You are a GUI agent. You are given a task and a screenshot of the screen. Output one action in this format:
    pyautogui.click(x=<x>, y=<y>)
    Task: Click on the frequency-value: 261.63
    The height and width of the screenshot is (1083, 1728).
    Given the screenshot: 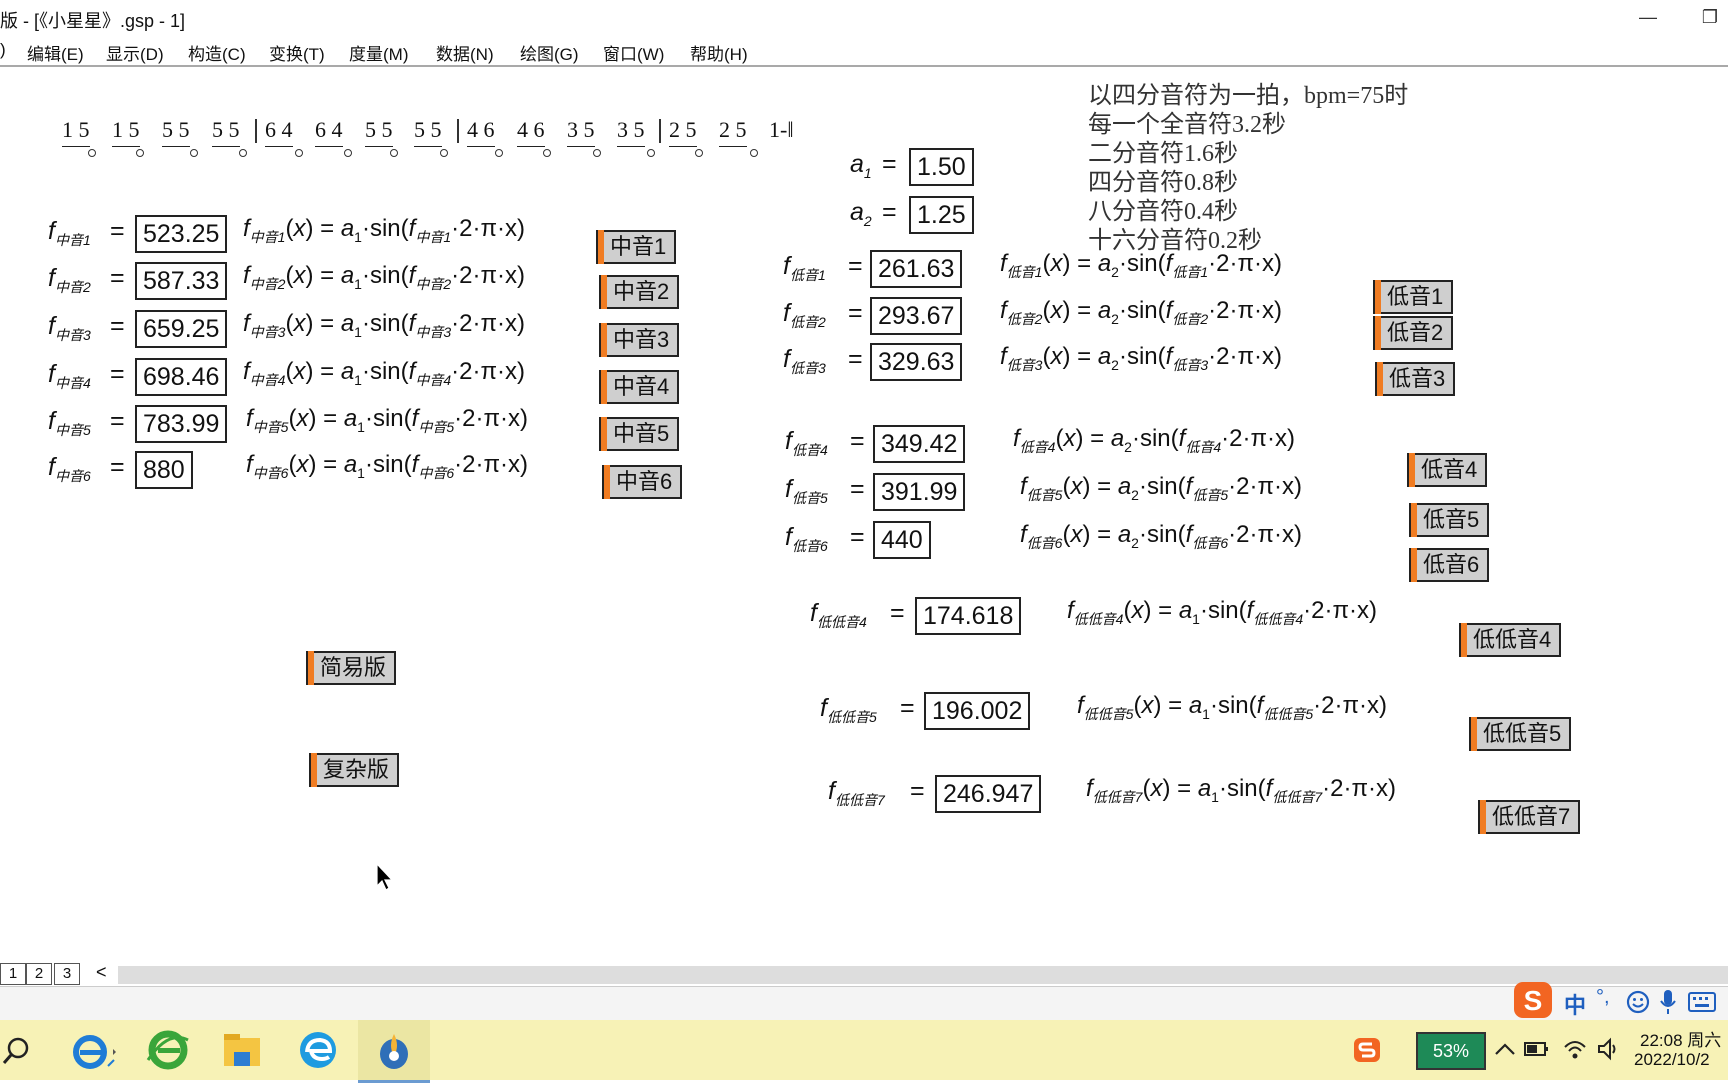 What is the action you would take?
    pyautogui.click(x=916, y=269)
    